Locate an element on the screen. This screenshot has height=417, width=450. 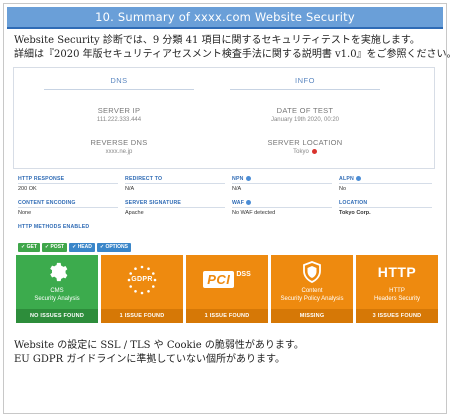
server-signature-cell: SERVER SIGNATURE Apache is located at coordinates (175, 208).